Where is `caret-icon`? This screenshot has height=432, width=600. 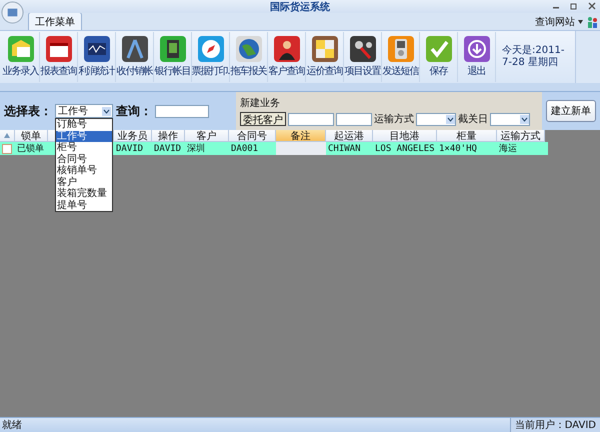 caret-icon is located at coordinates (580, 22).